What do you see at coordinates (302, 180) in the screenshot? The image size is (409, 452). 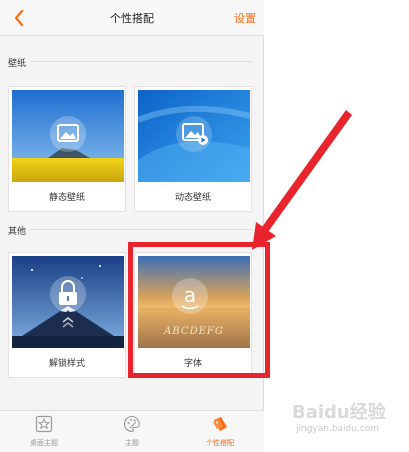 I see `annotation-arrow` at bounding box center [302, 180].